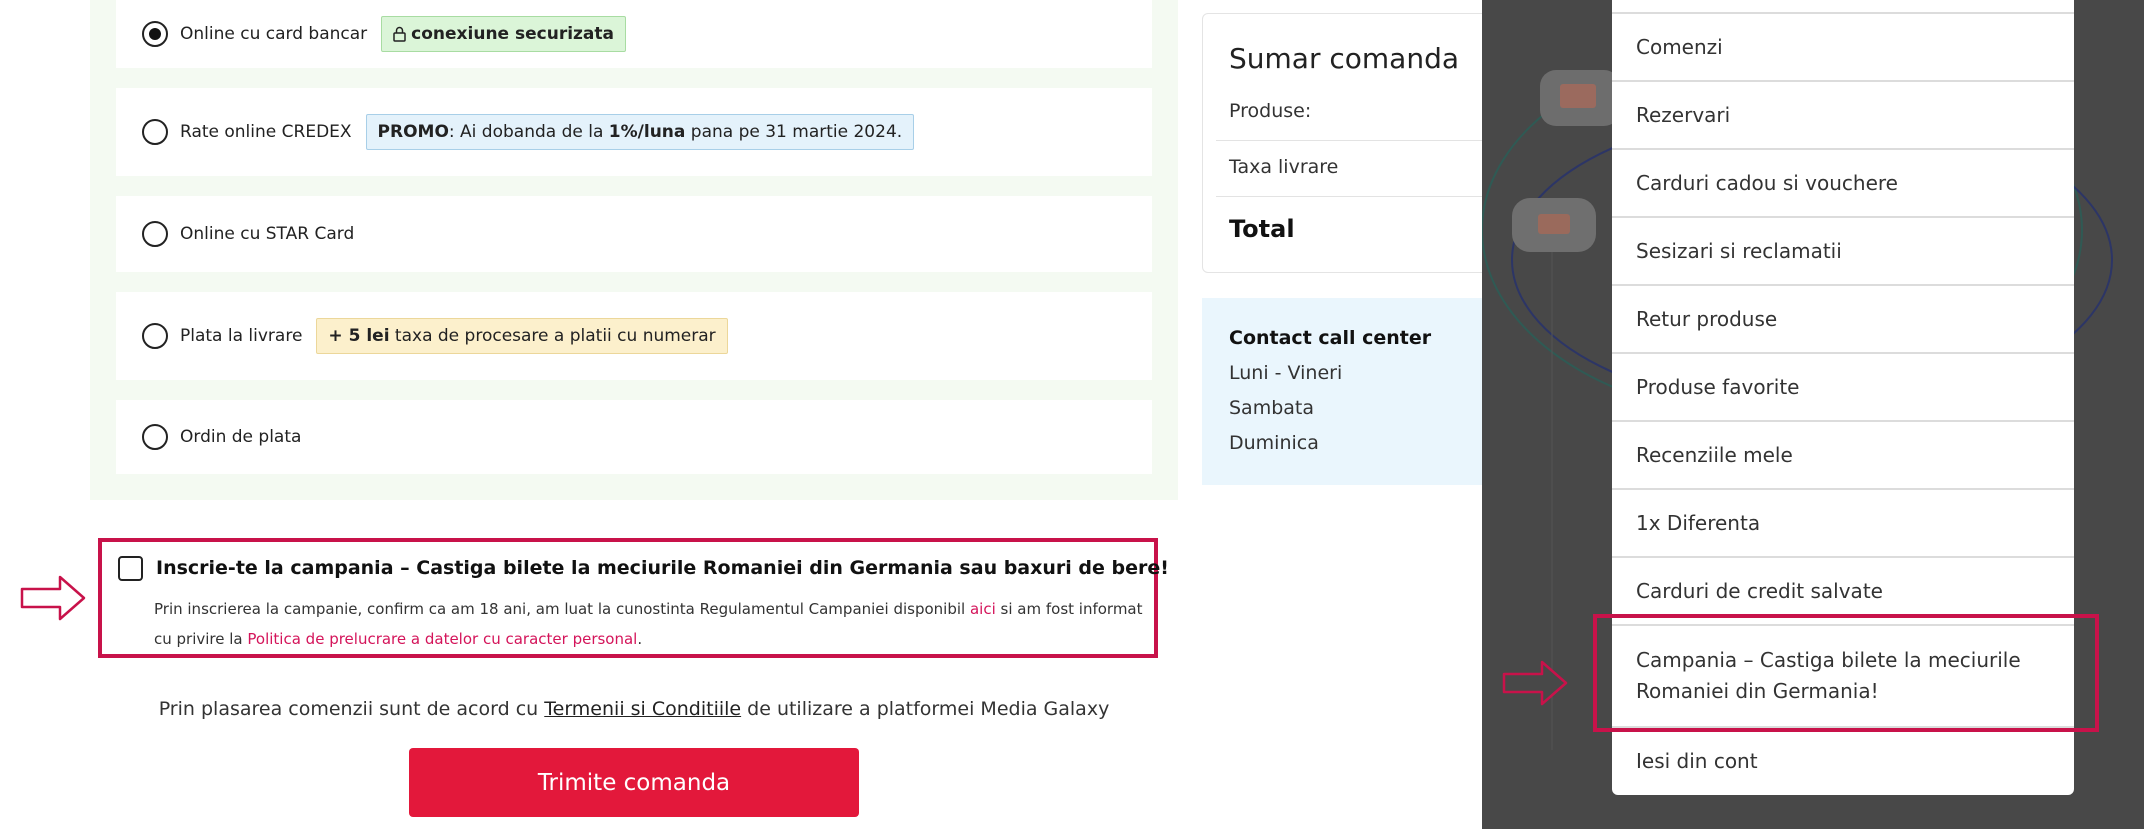  What do you see at coordinates (634, 782) in the screenshot?
I see `submit-order-button: Trimite comanda` at bounding box center [634, 782].